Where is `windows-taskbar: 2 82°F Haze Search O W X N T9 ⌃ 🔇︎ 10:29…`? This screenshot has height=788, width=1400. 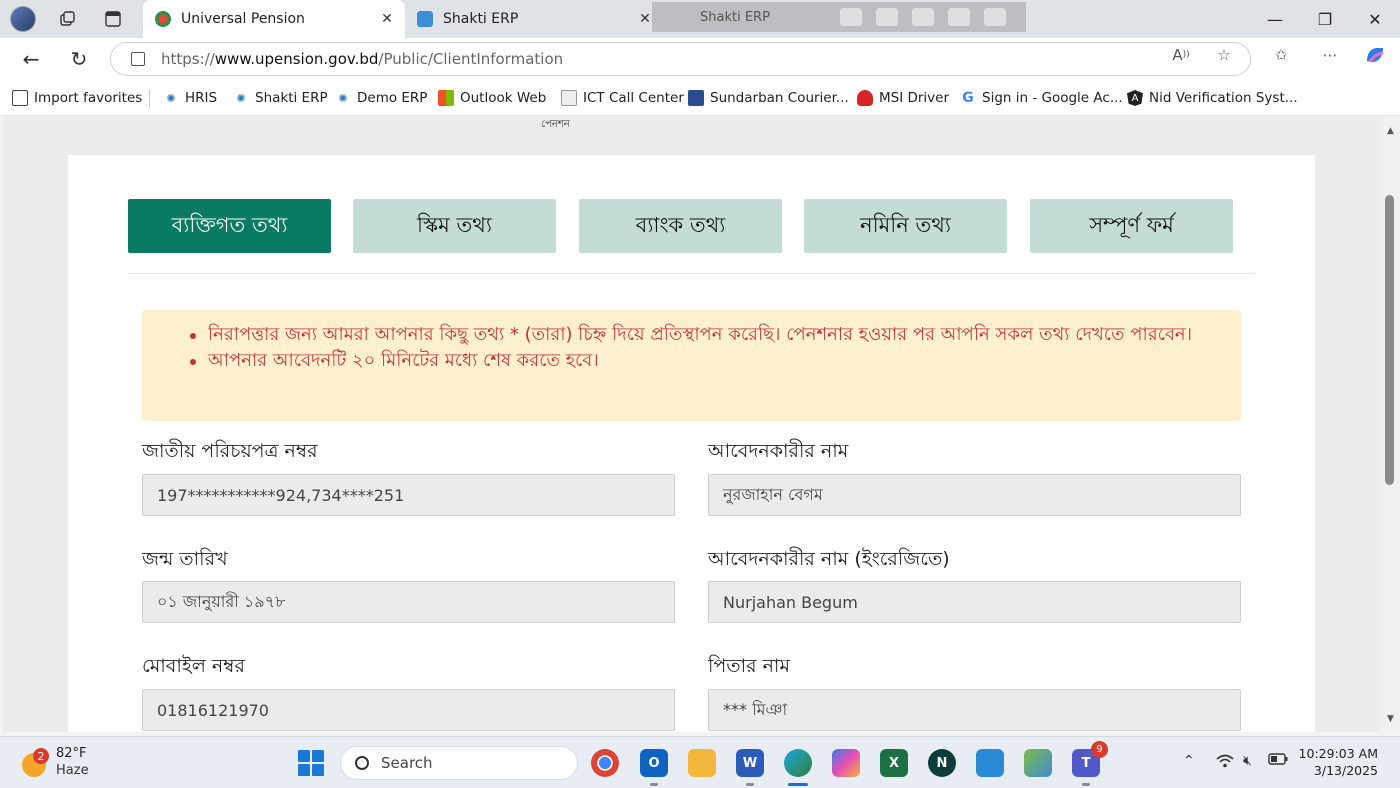
windows-taskbar: 2 82°F Haze Search O W X N T9 ⌃ 🔇︎ 10:29… is located at coordinates (700, 762).